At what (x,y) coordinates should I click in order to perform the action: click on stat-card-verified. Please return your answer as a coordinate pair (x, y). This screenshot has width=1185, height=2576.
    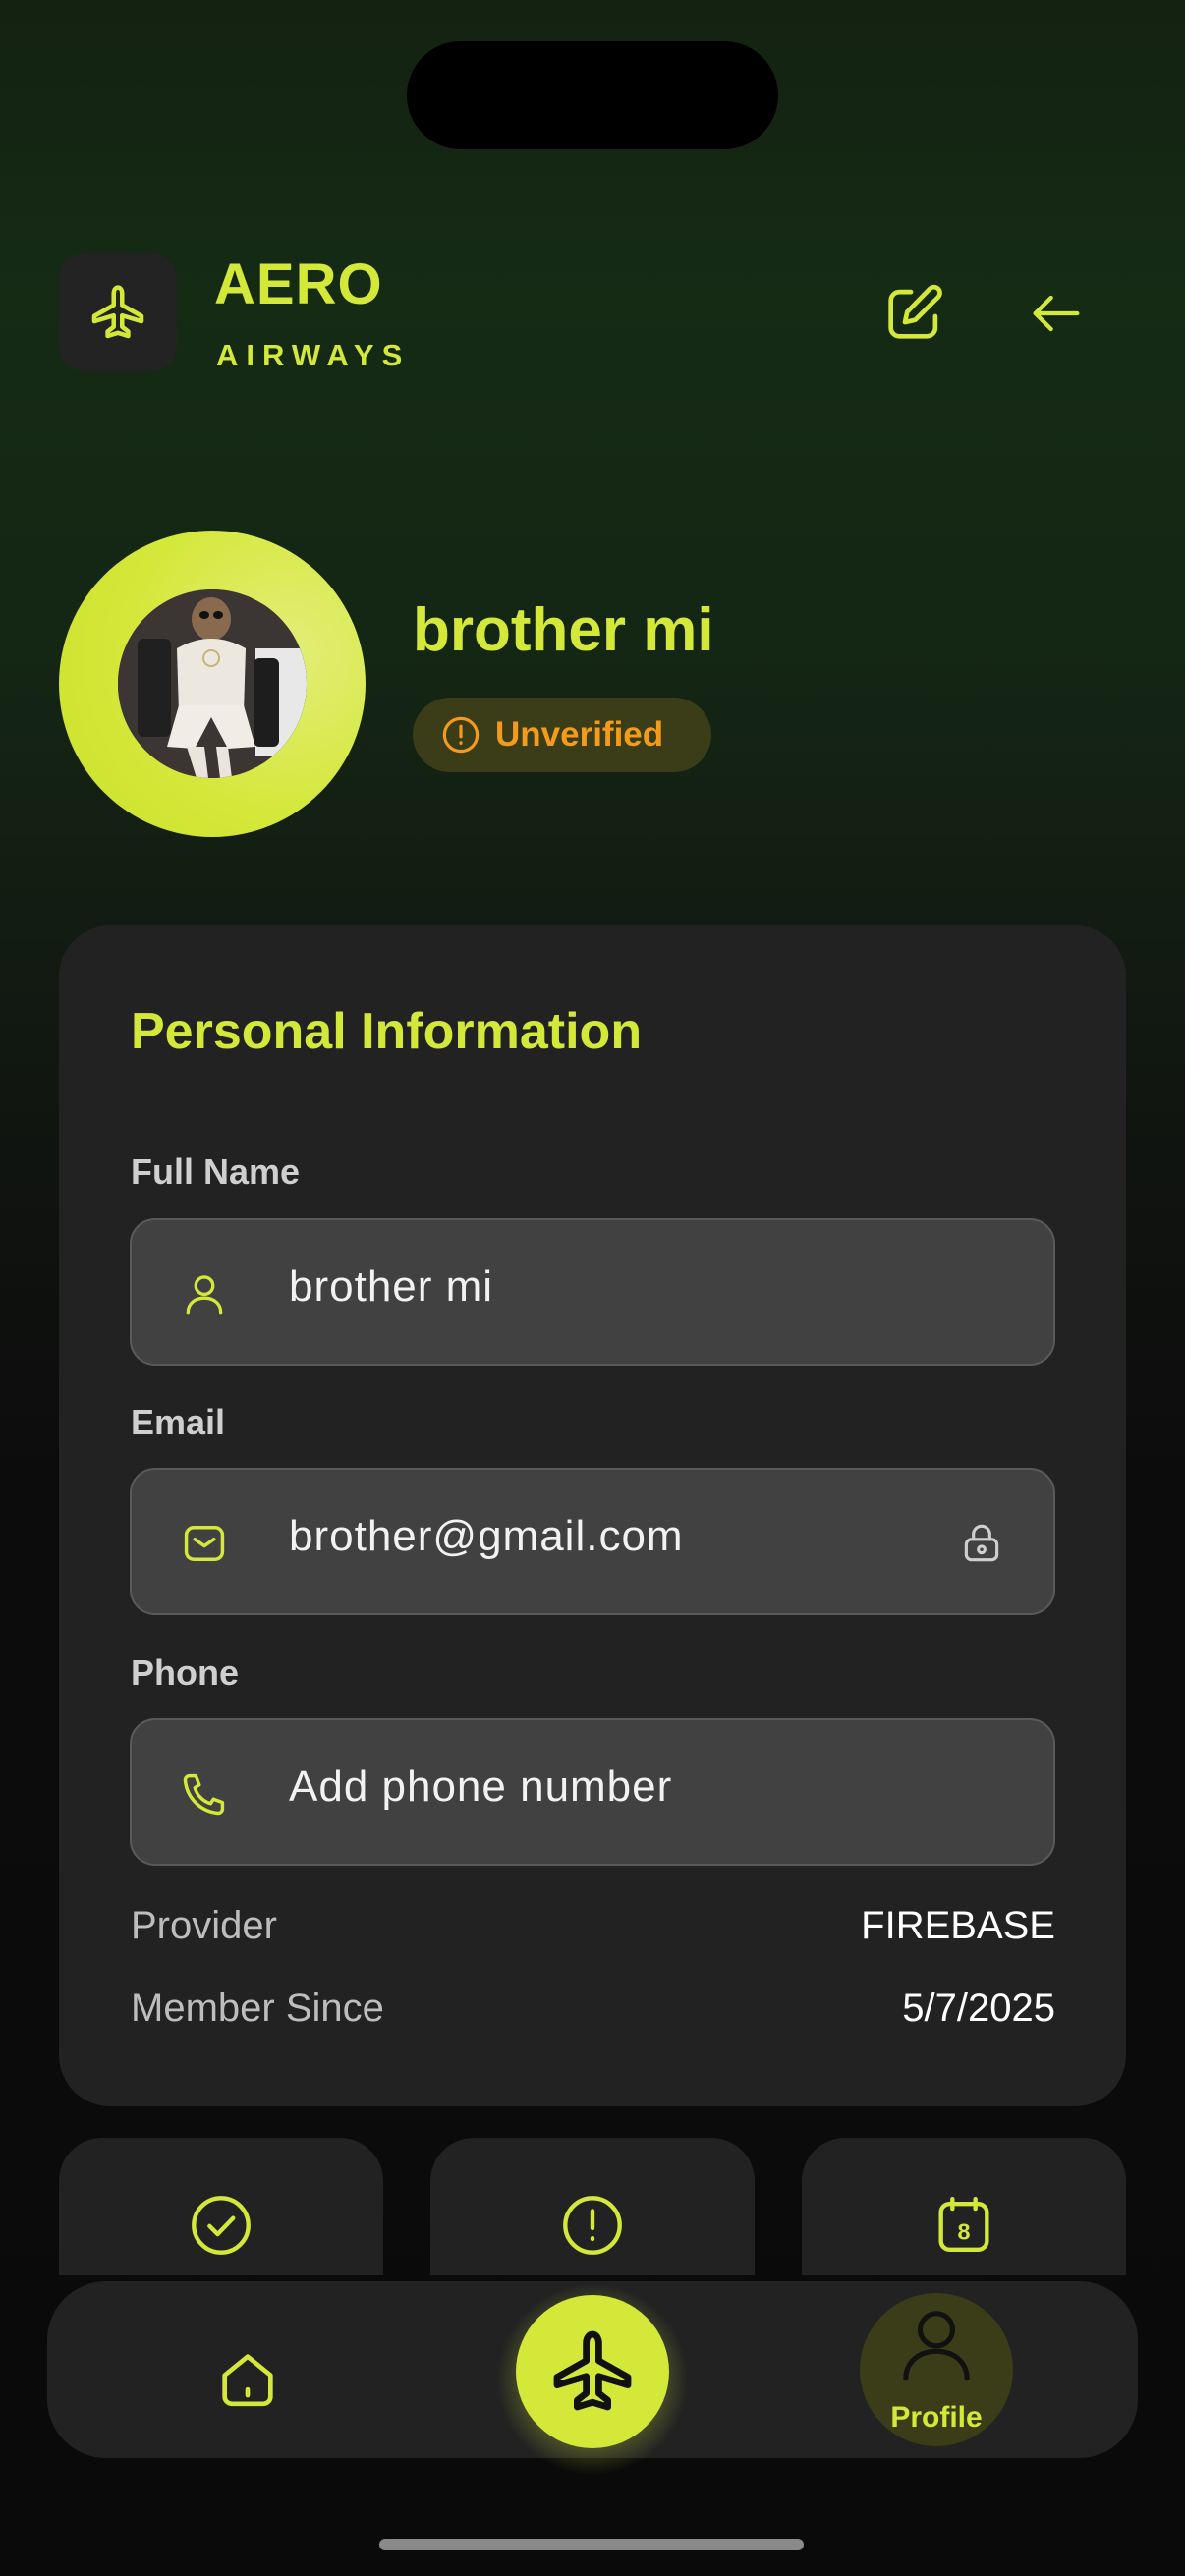
    Looking at the image, I should click on (221, 2206).